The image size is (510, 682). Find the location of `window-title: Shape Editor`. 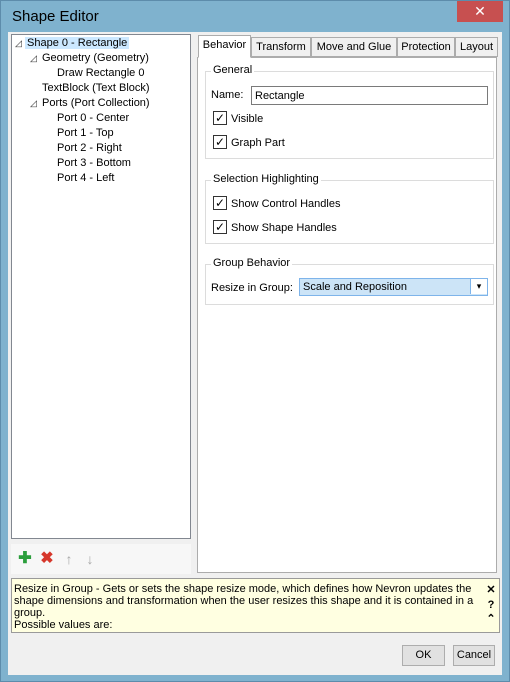

window-title: Shape Editor is located at coordinates (55, 16).